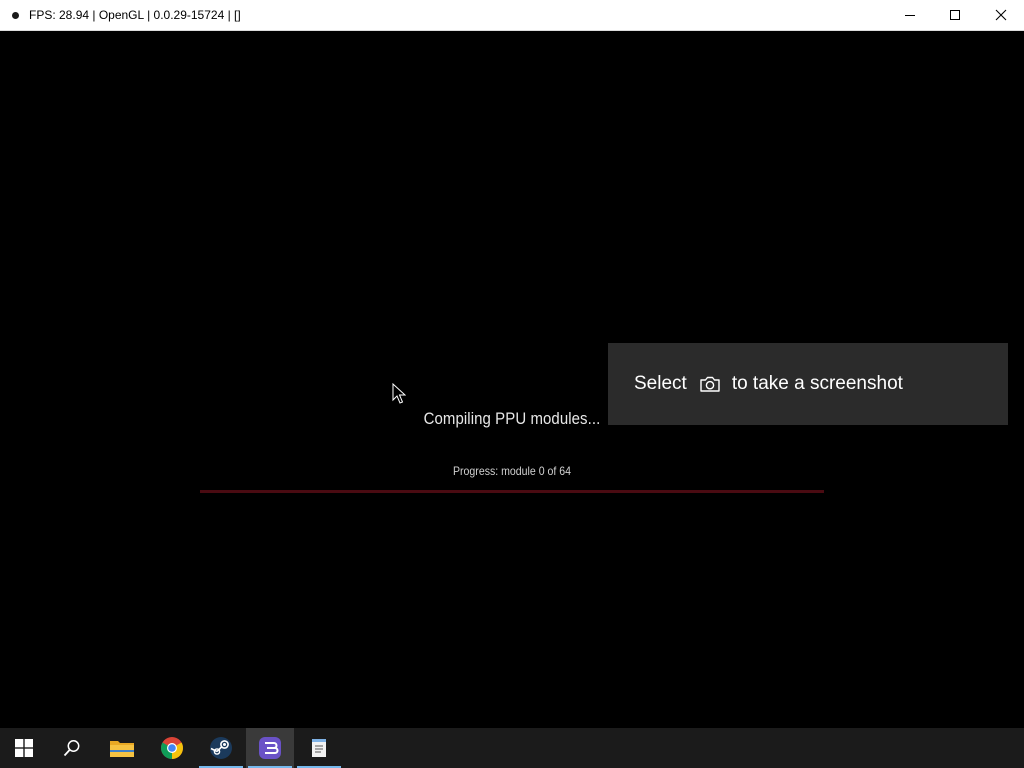 The image size is (1024, 768). I want to click on chrome-icon, so click(172, 748).